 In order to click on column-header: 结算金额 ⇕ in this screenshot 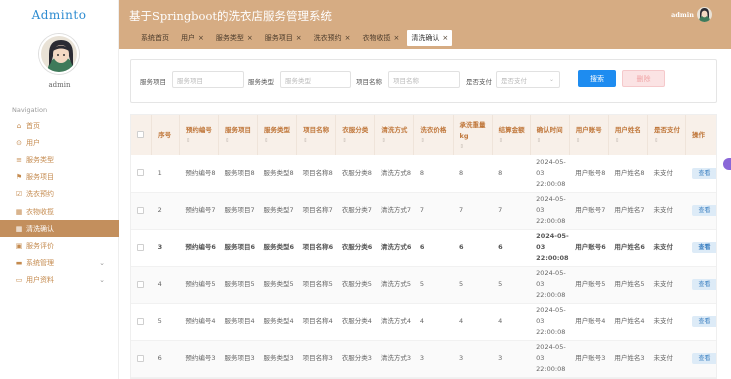, I will do `click(511, 135)`.